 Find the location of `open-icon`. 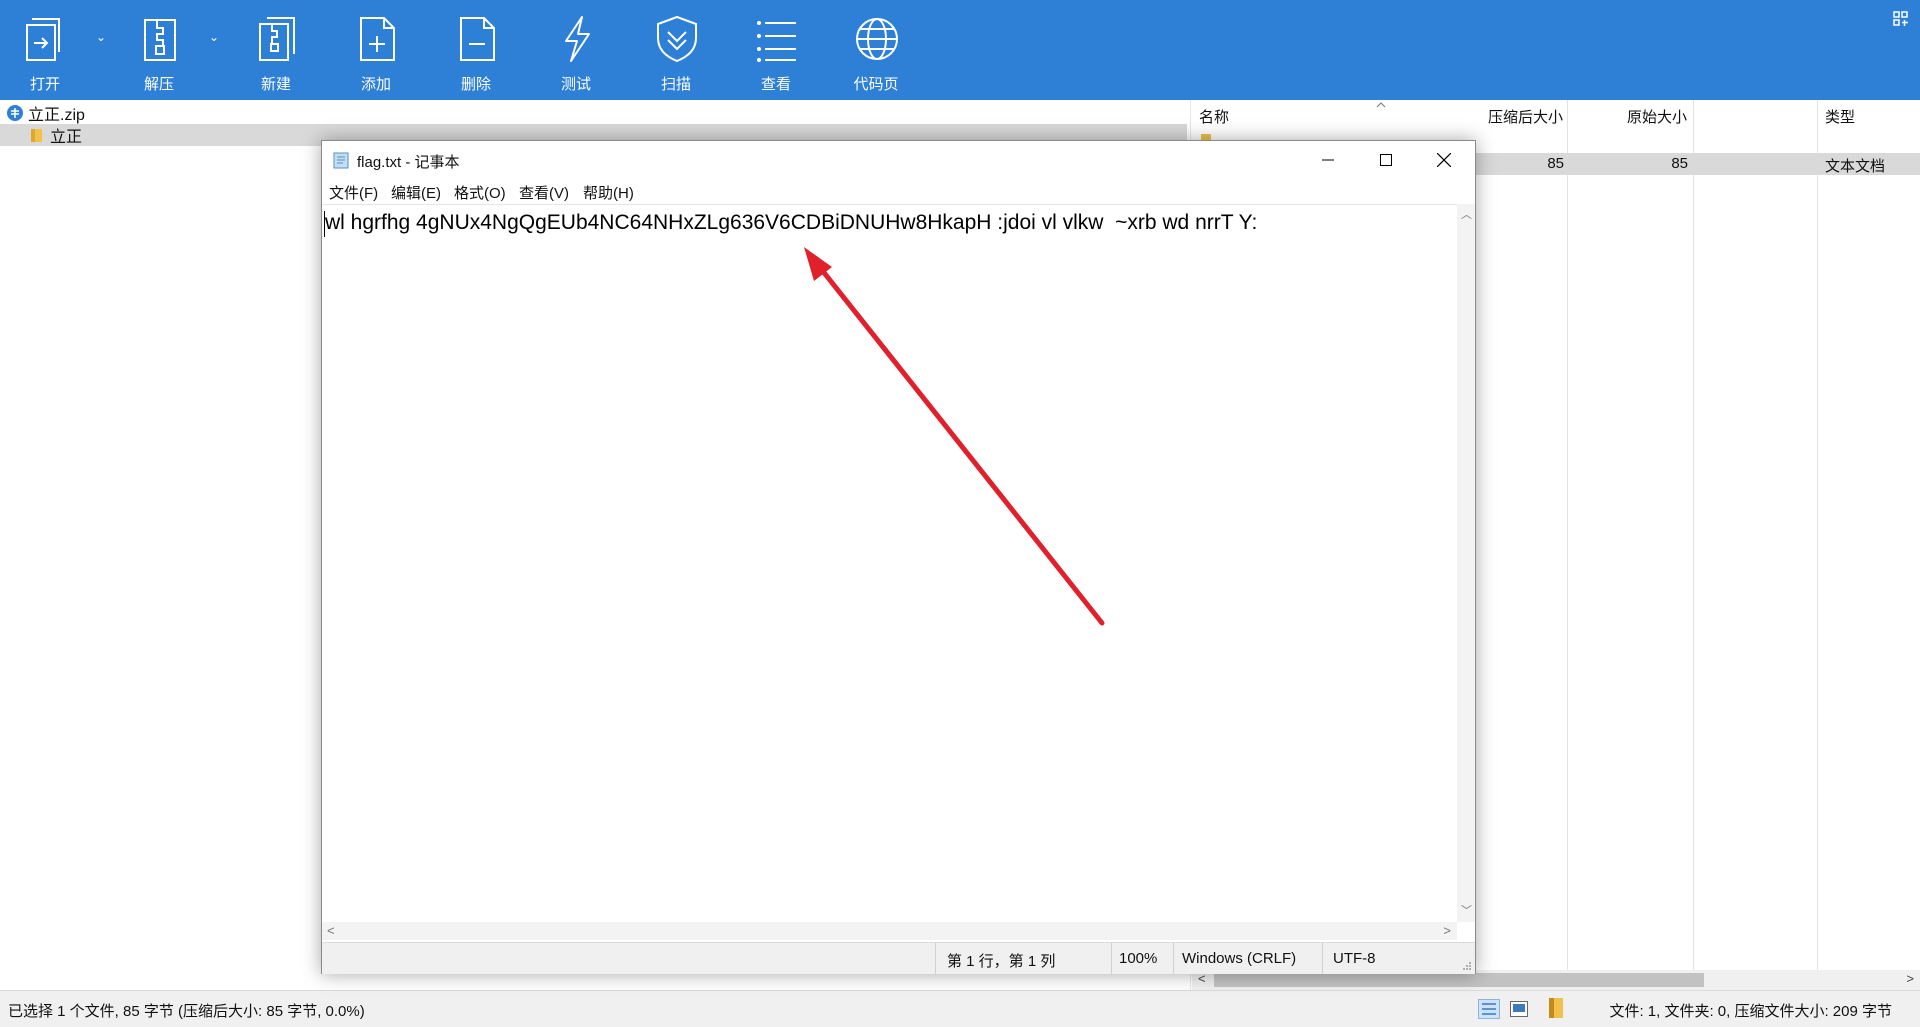

open-icon is located at coordinates (43, 39).